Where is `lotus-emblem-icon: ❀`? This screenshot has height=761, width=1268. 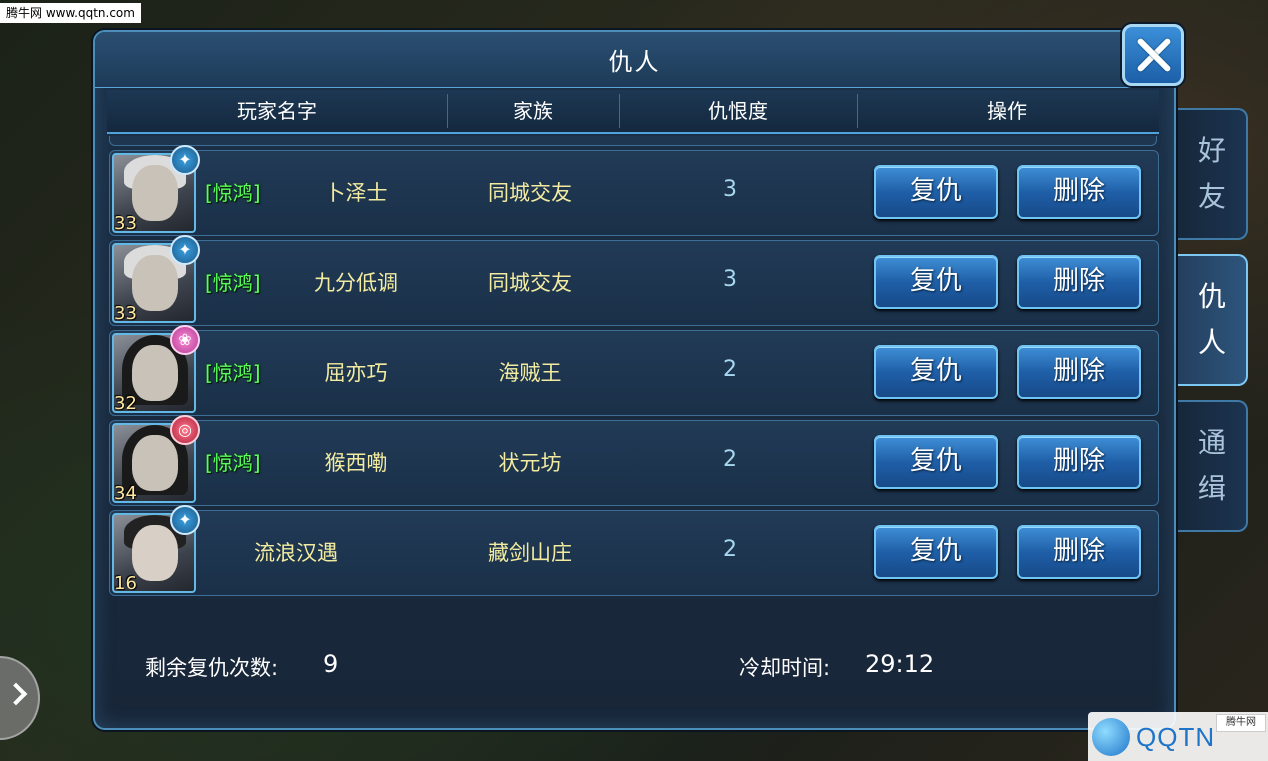 lotus-emblem-icon: ❀ is located at coordinates (185, 340).